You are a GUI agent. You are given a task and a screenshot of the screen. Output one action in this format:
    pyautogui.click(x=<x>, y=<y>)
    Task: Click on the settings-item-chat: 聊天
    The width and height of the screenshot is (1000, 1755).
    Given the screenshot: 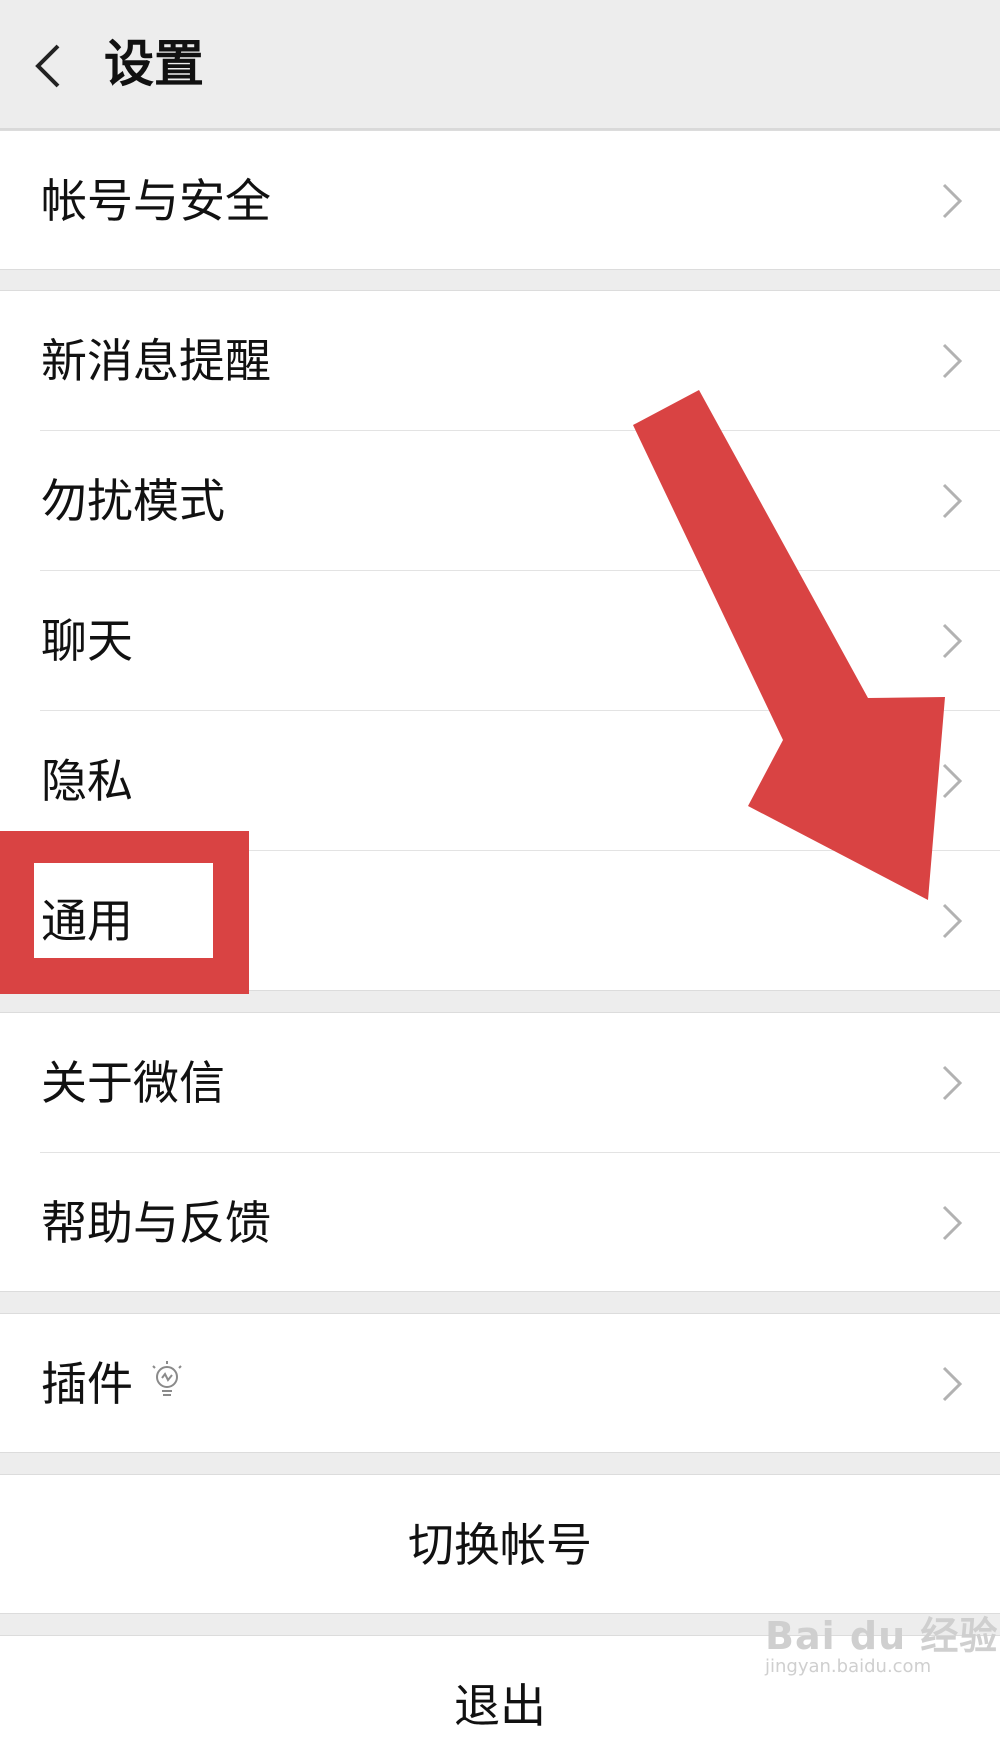 What is the action you would take?
    pyautogui.click(x=500, y=641)
    